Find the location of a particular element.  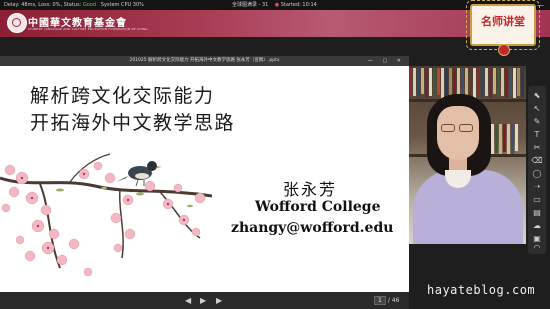

recording-time: Started: 10:14 is located at coordinates (298, 5).